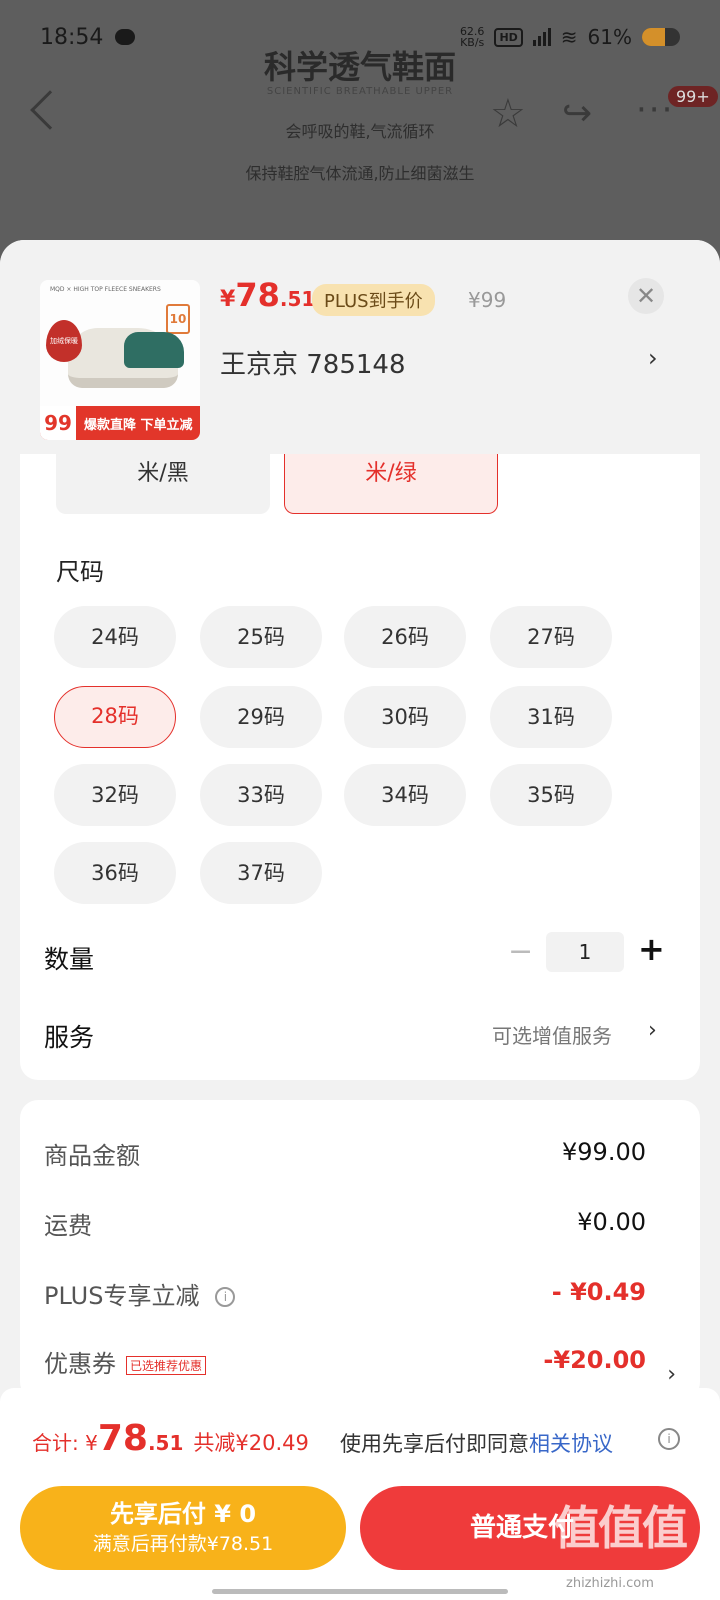 Image resolution: width=720 pixels, height=1600 pixels. I want to click on bg-title: 科学透气鞋面, so click(359, 67).